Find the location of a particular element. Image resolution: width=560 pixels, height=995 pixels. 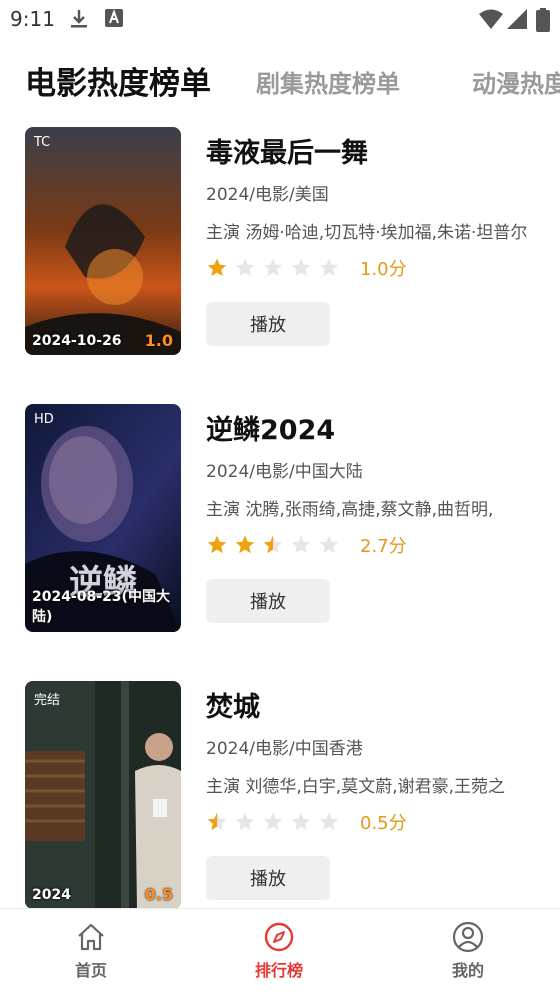

star-rating: 1.0分 is located at coordinates (306, 268).